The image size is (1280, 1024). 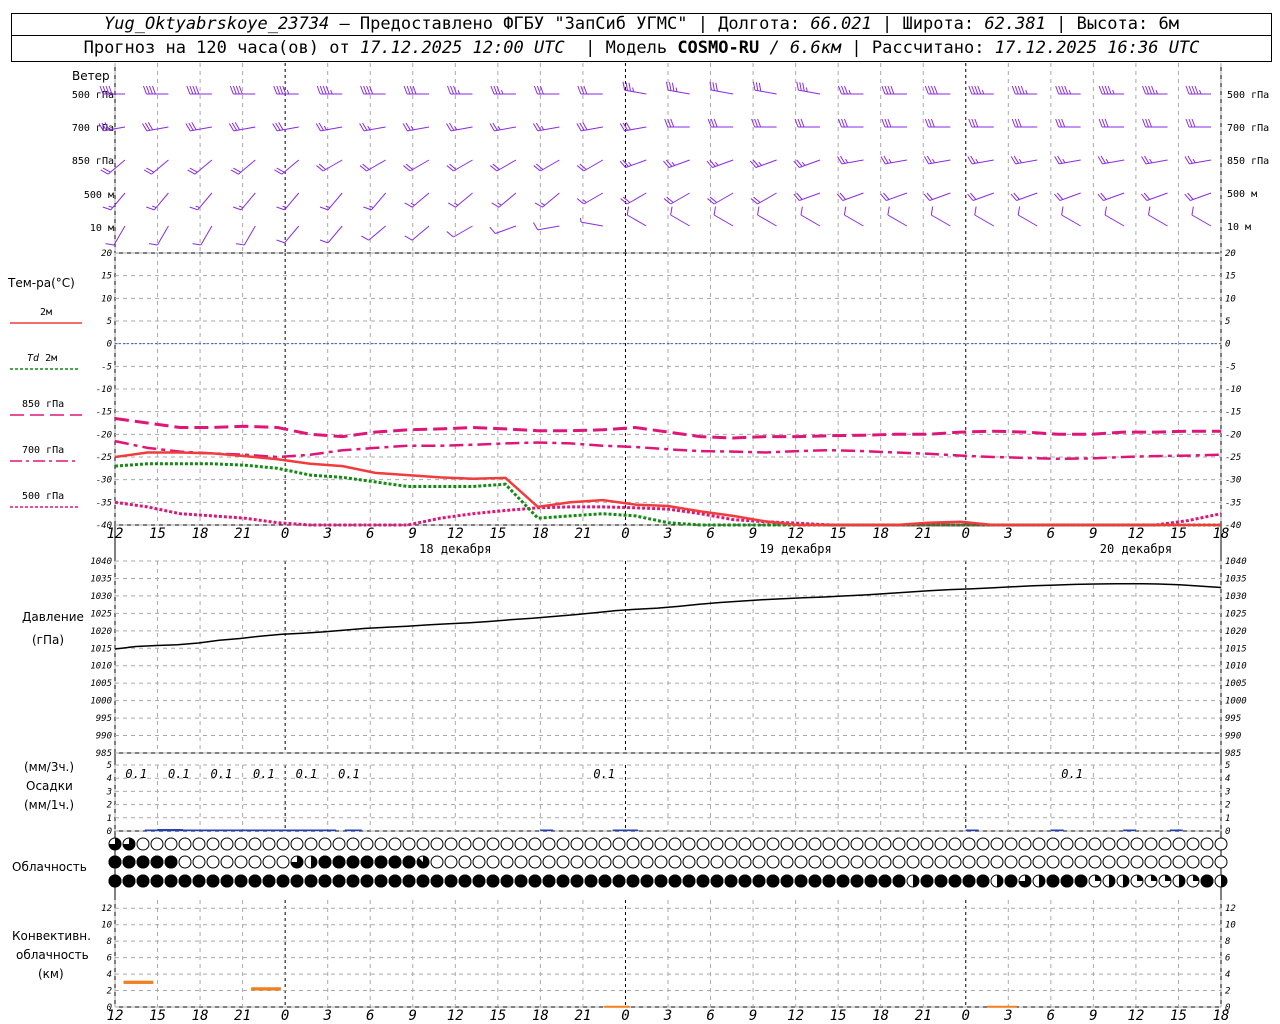 What do you see at coordinates (1227, 992) in the screenshot?
I see `y-tick-label: 2` at bounding box center [1227, 992].